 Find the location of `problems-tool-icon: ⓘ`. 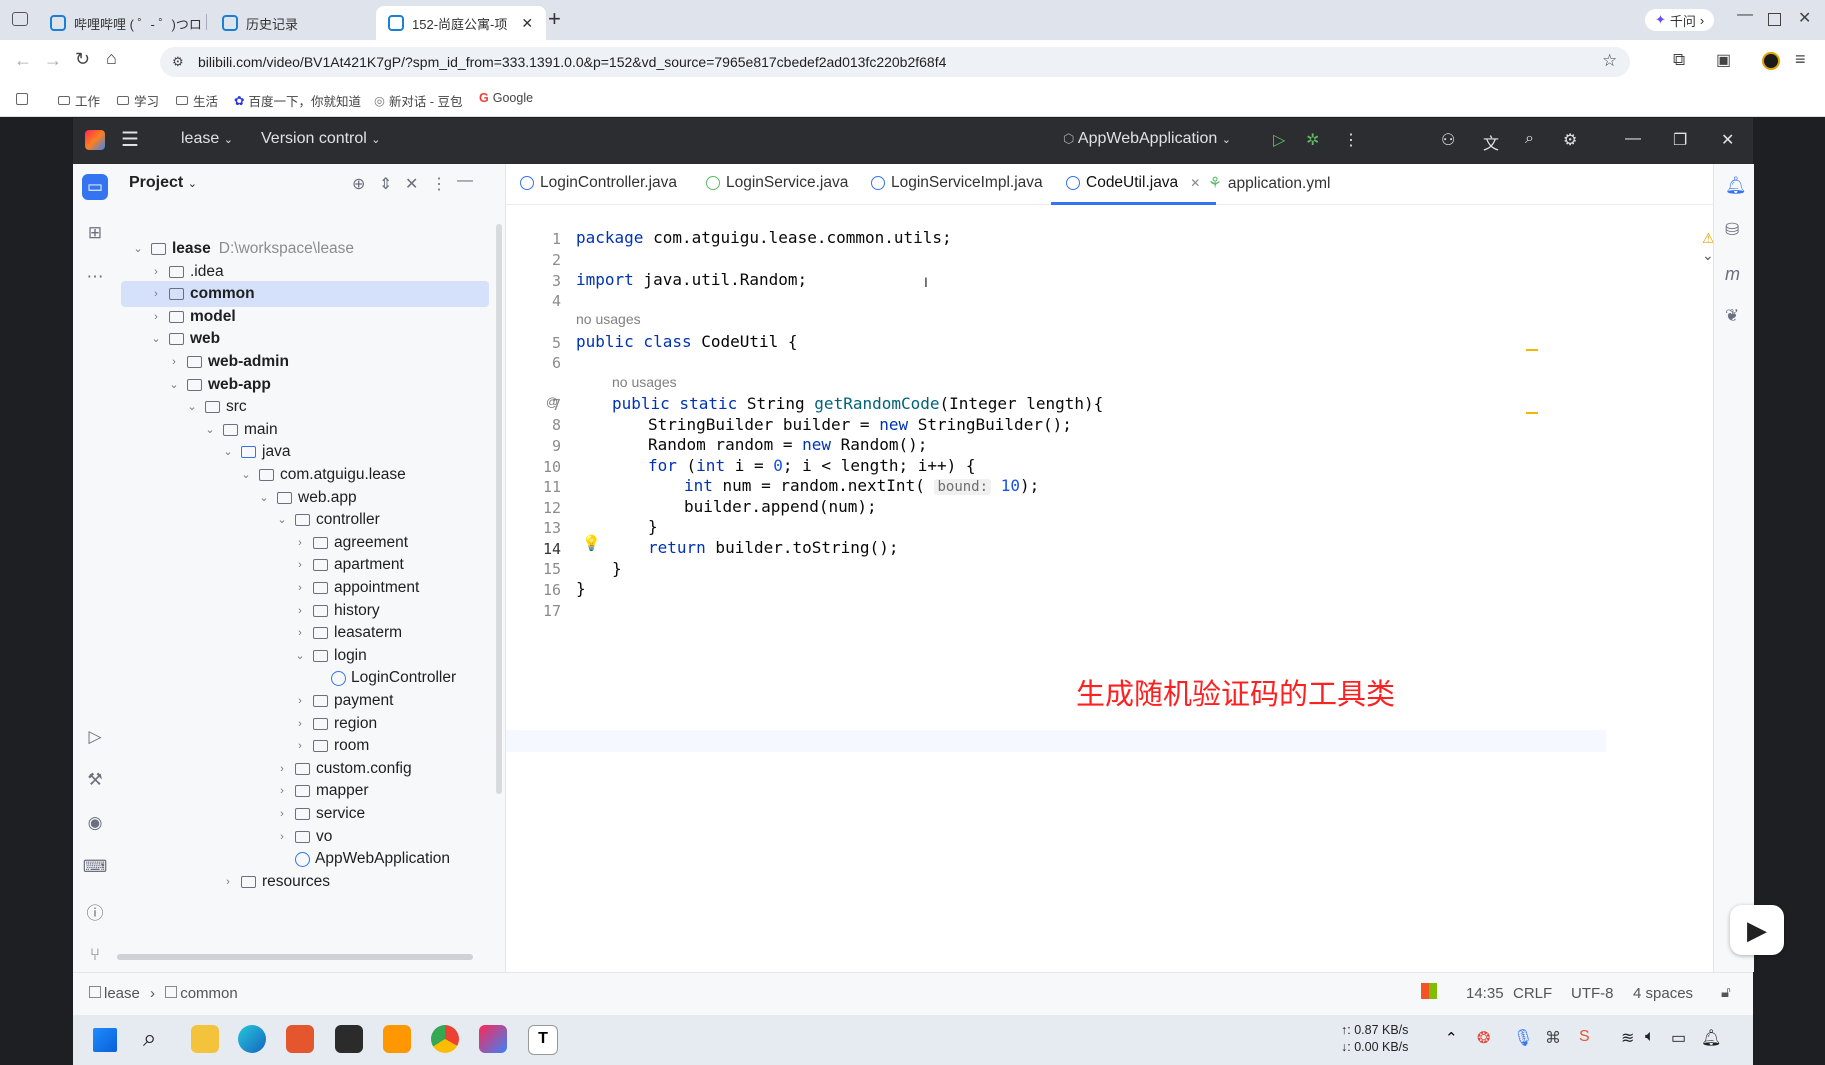

problems-tool-icon: ⓘ is located at coordinates (95, 911).